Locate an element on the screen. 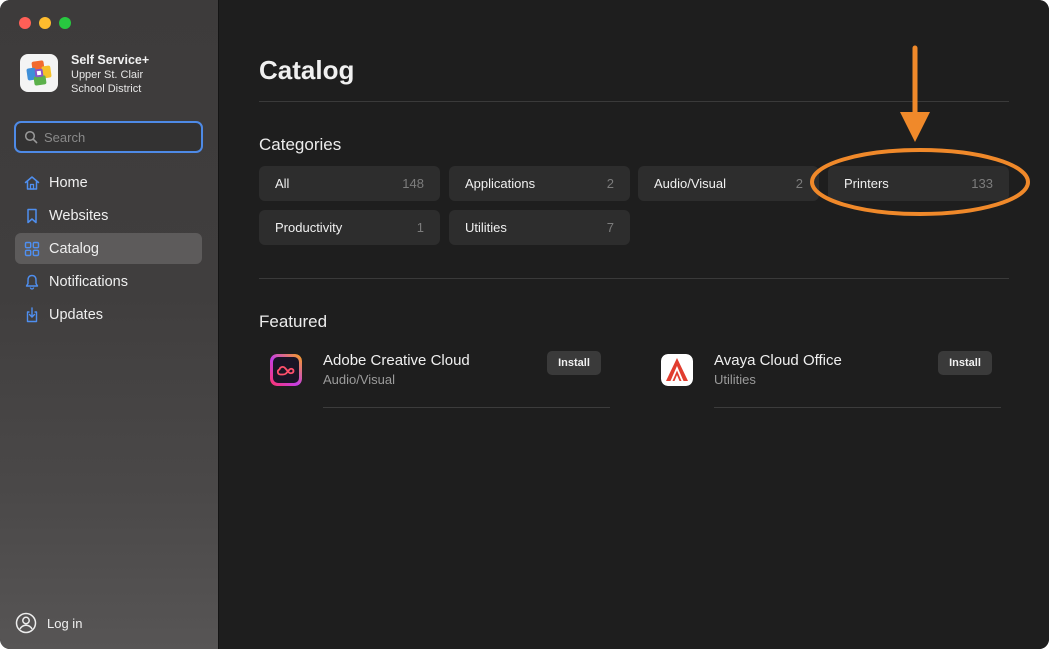  search-field is located at coordinates (108, 137).